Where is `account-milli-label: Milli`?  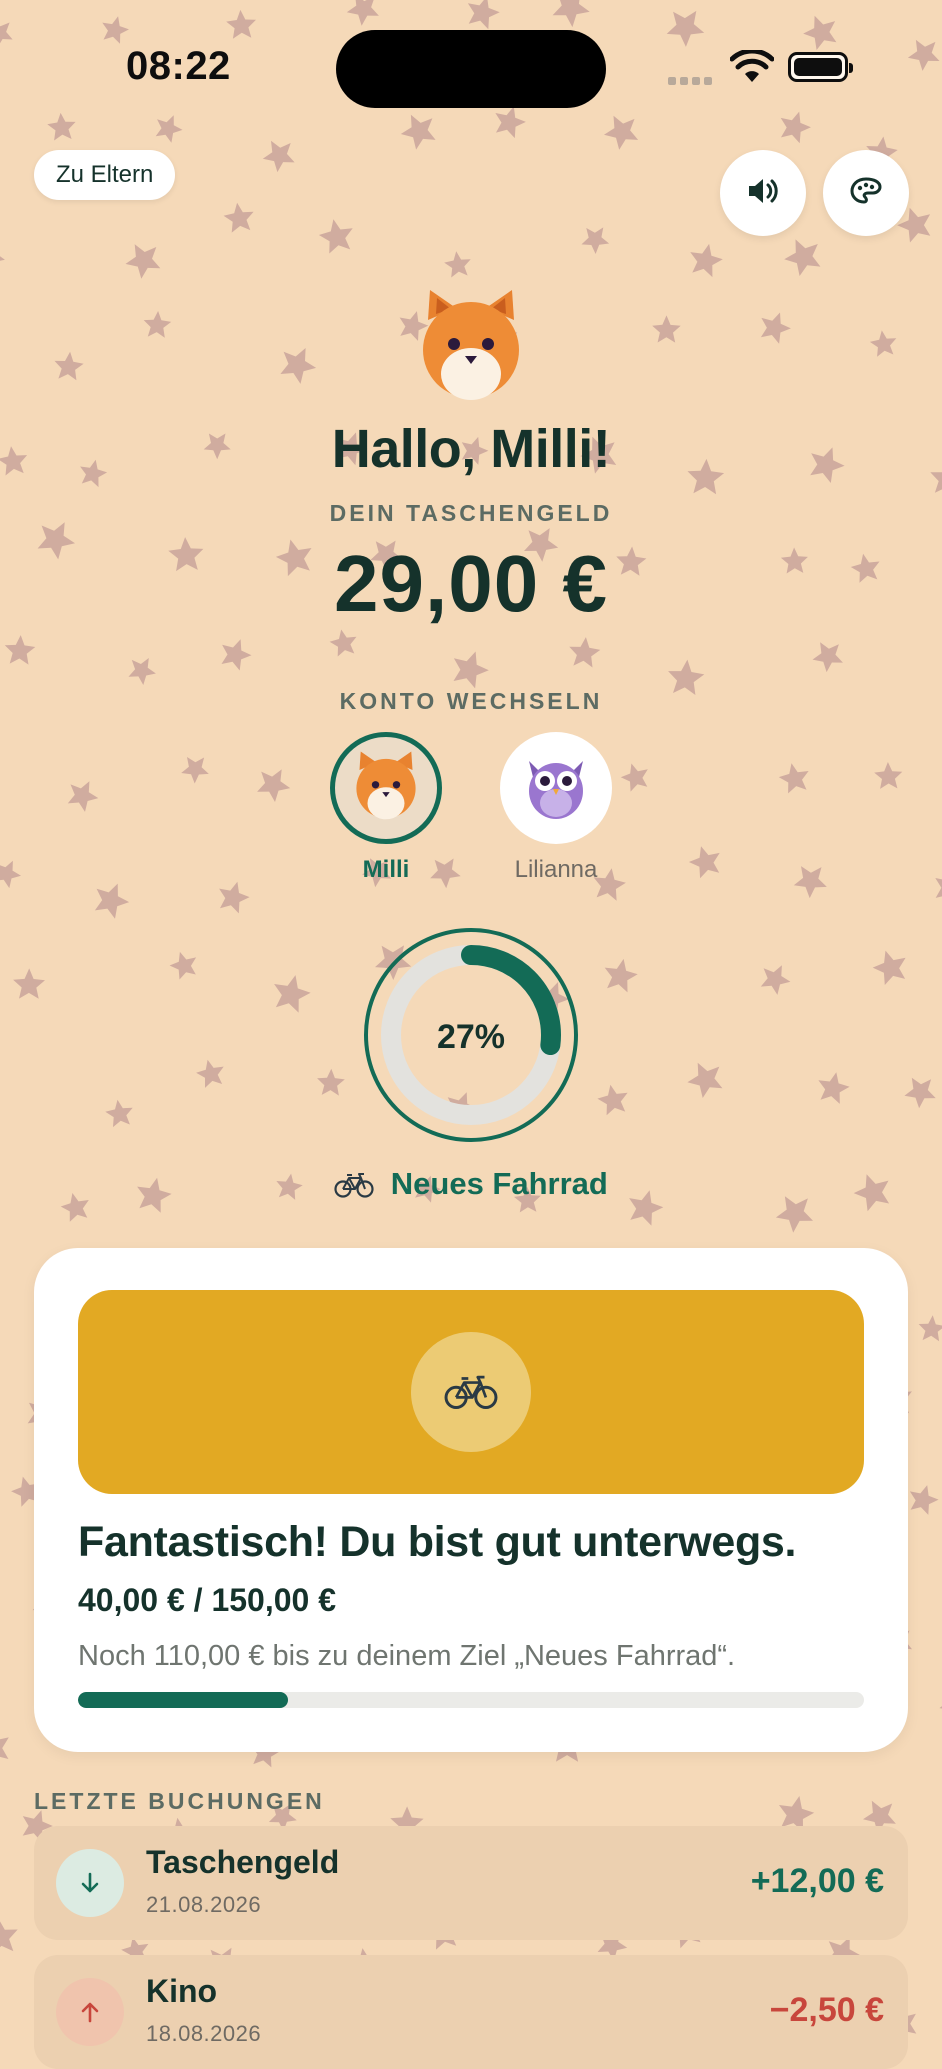 account-milli-label: Milli is located at coordinates (386, 869).